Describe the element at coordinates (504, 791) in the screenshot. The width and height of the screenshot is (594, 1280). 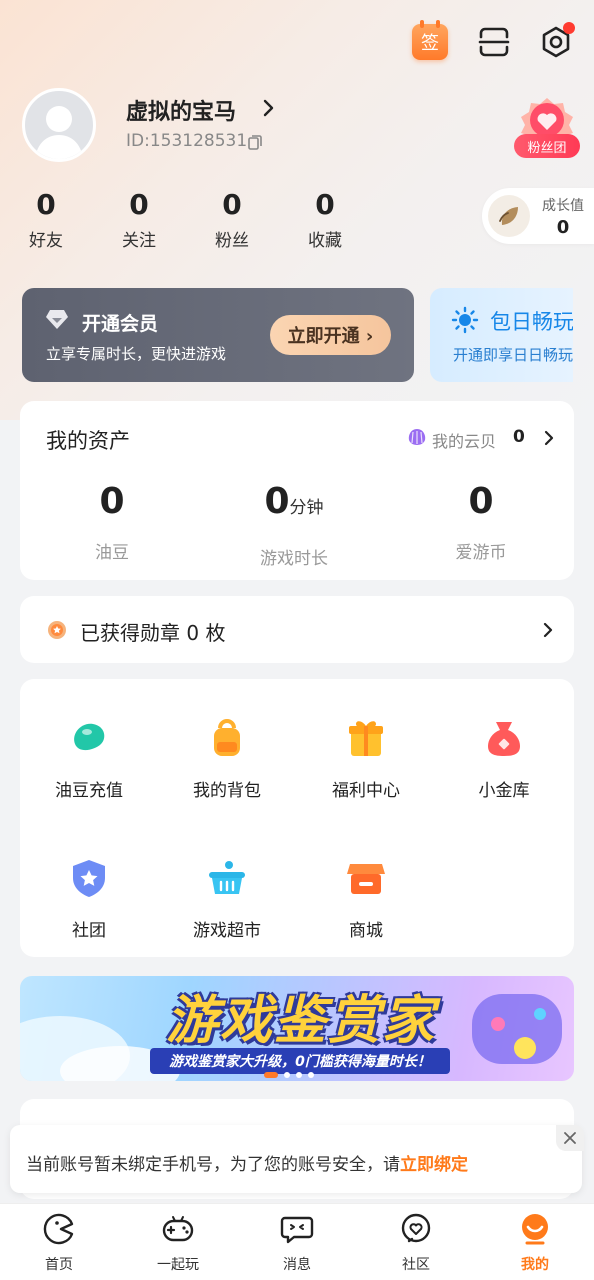
I see `service-label: 小金库` at that location.